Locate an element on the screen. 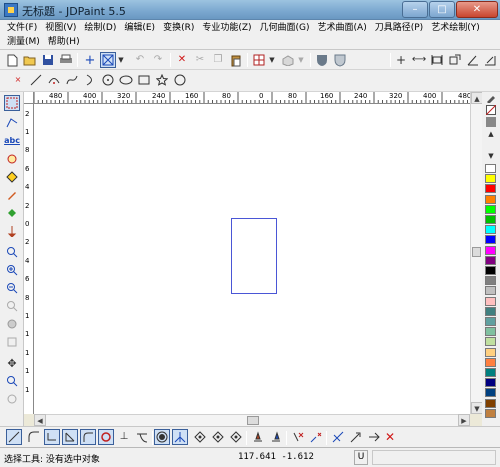 The height and width of the screenshot is (467, 500). horizontal-scroll-thumb is located at coordinates (253, 420).